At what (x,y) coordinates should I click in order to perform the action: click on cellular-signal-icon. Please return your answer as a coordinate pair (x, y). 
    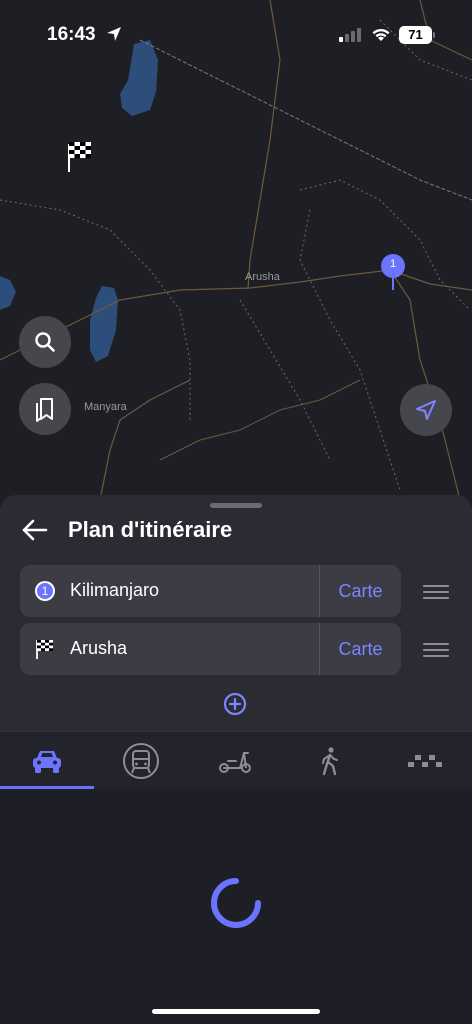
    Looking at the image, I should click on (350, 35).